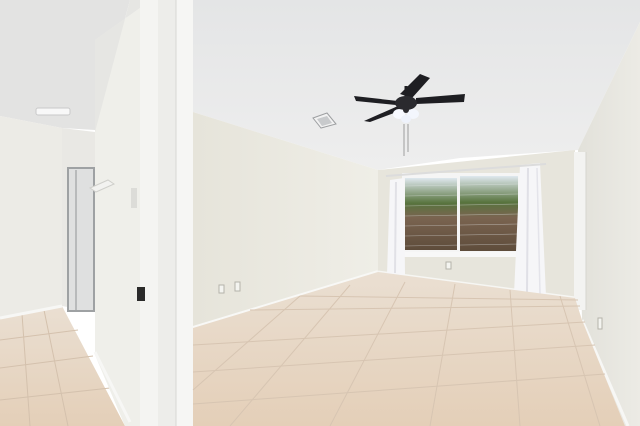 Image resolution: width=640 pixels, height=426 pixels. Describe the element at coordinates (53, 111) in the screenshot. I see `ceiling-light-small` at that location.